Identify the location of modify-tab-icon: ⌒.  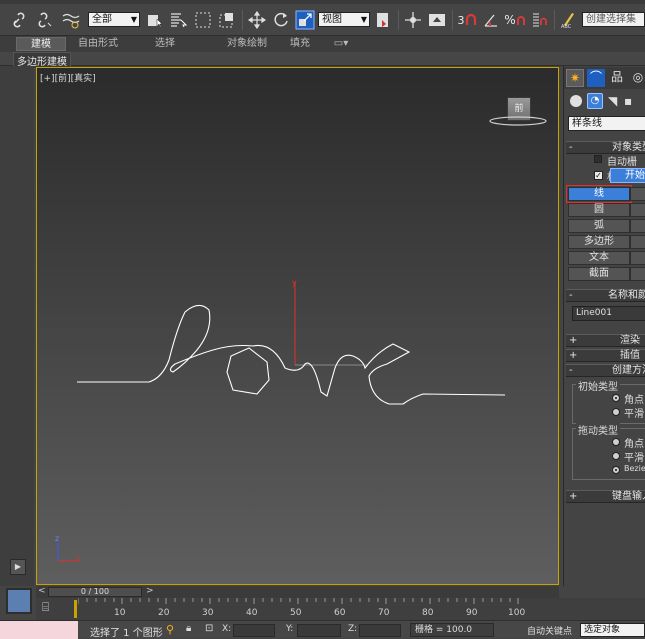
(596, 78).